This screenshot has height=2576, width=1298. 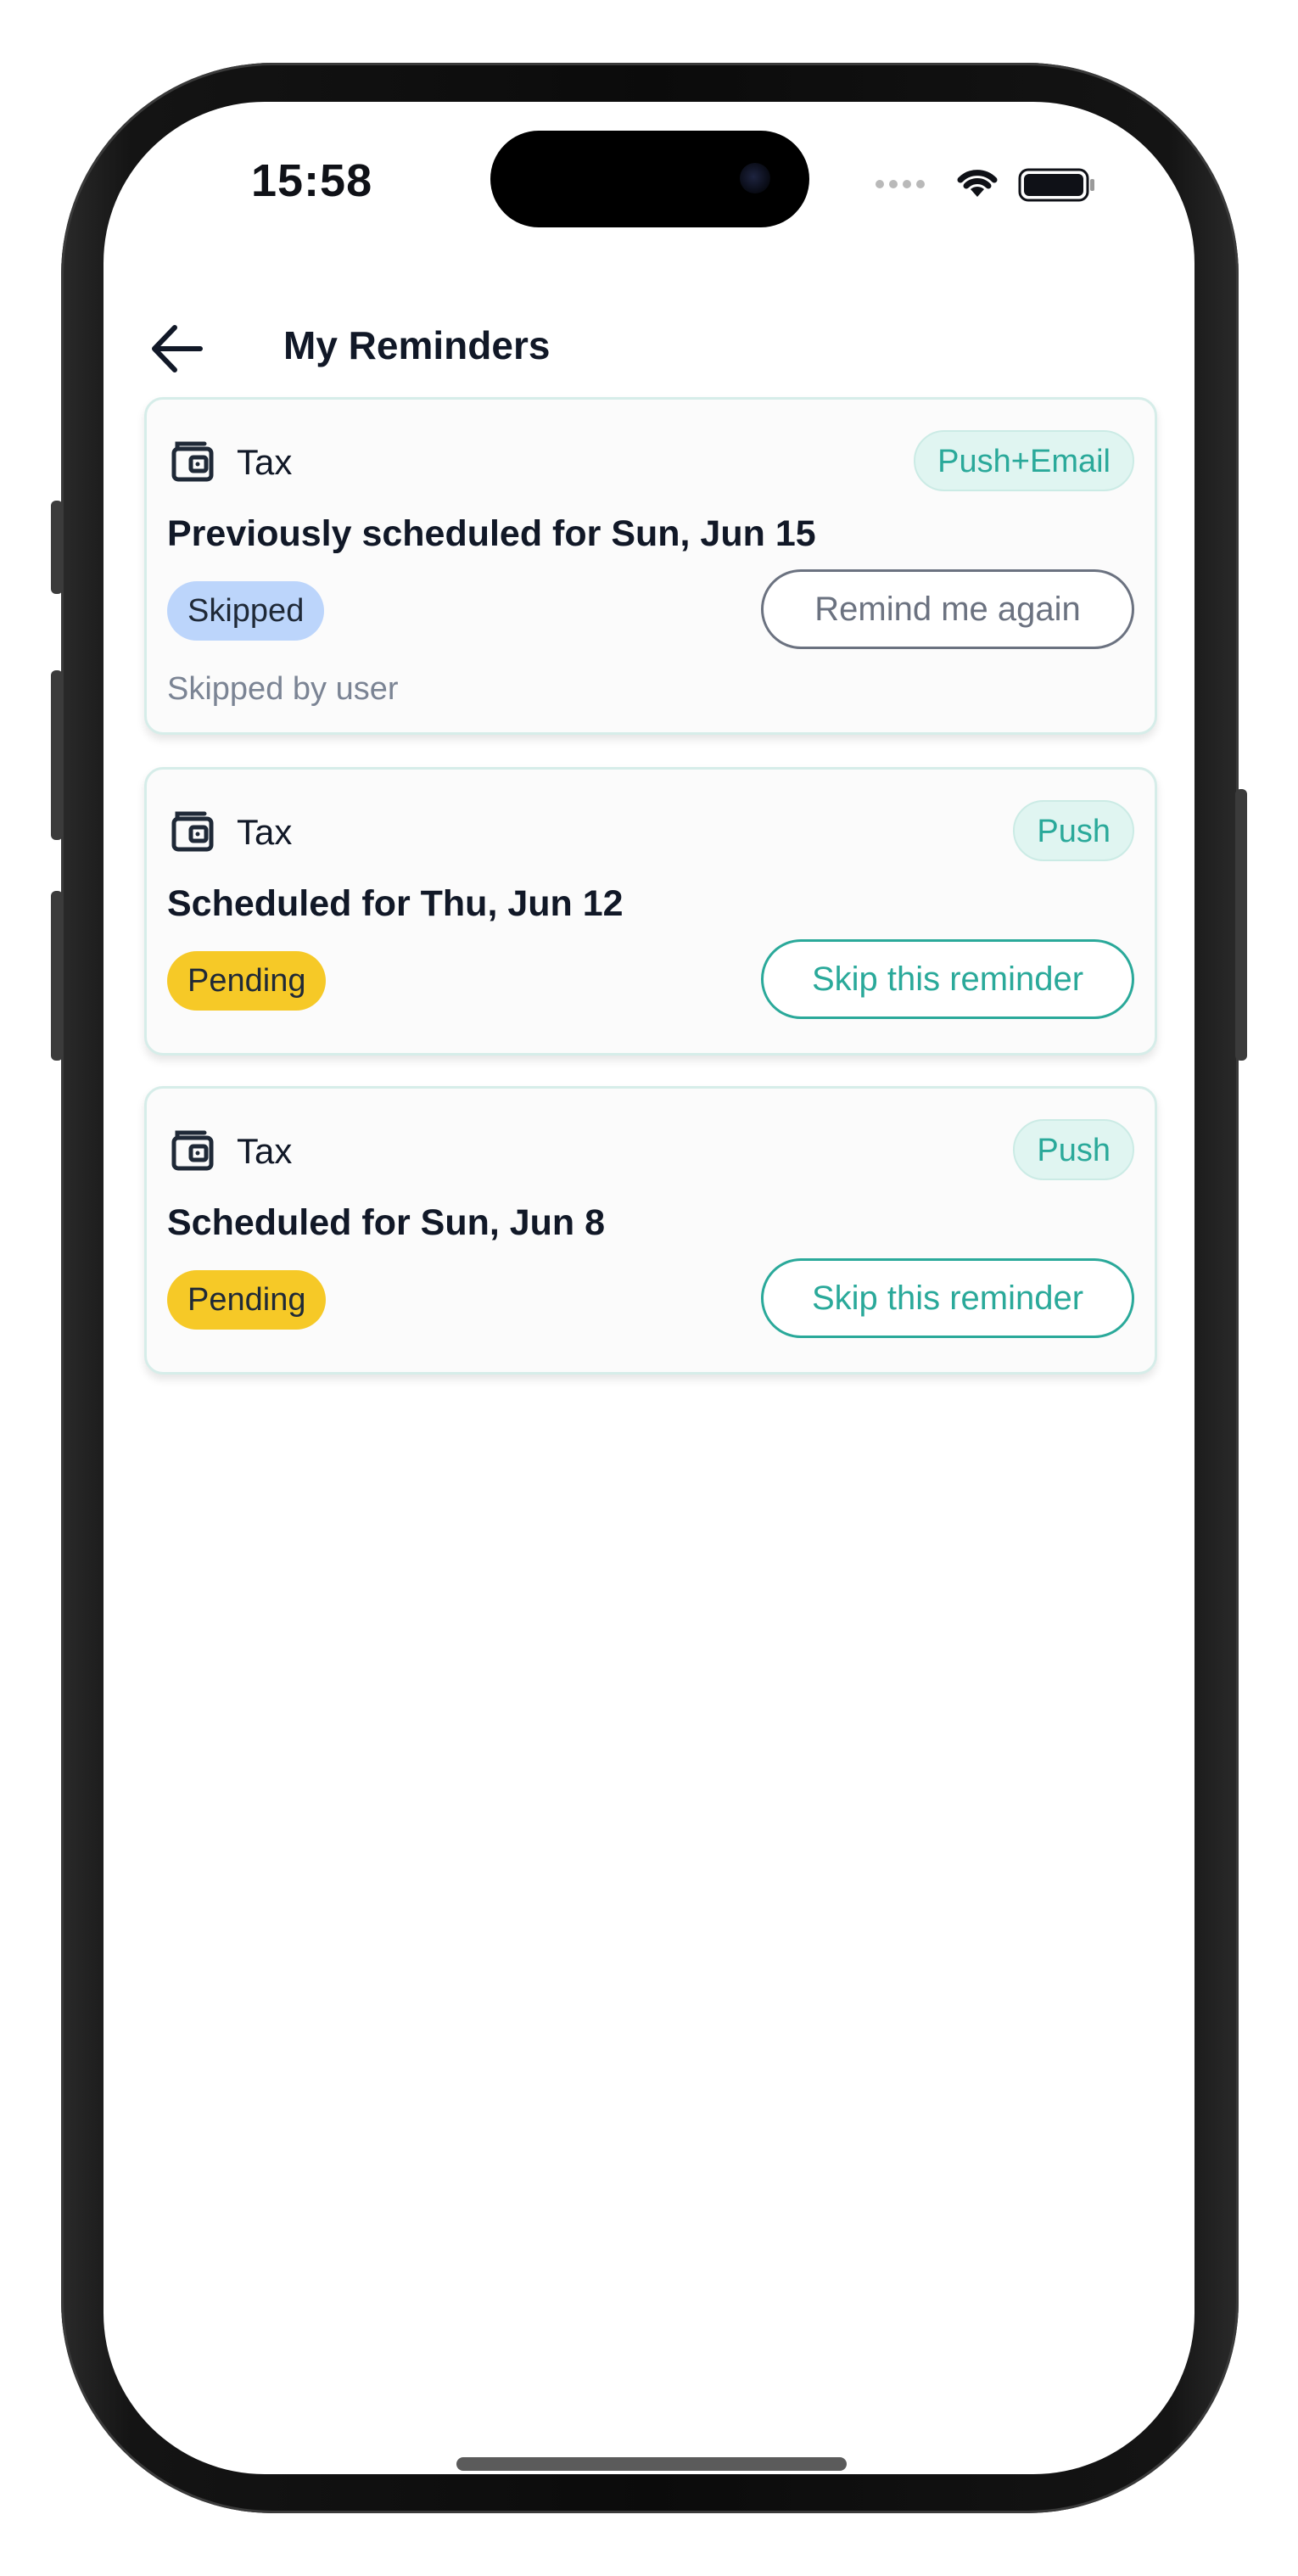 What do you see at coordinates (755, 178) in the screenshot?
I see `camera-icon` at bounding box center [755, 178].